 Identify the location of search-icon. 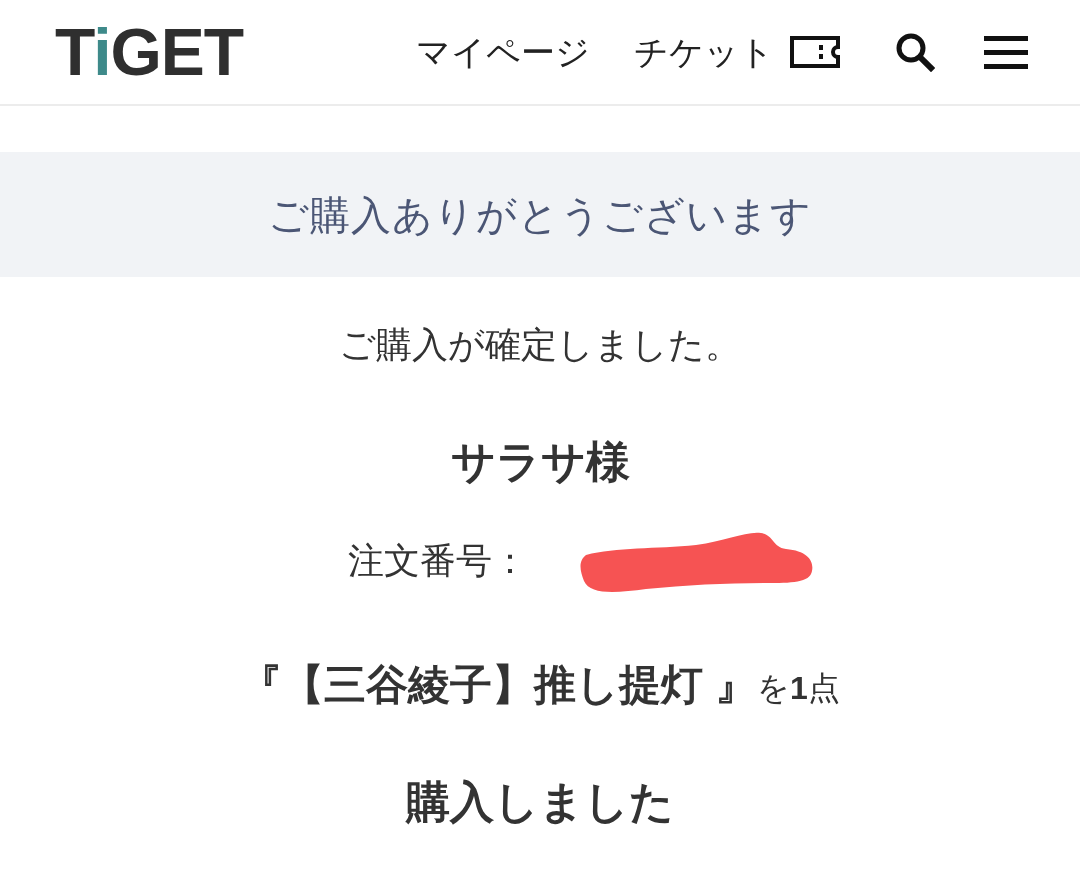
(915, 52).